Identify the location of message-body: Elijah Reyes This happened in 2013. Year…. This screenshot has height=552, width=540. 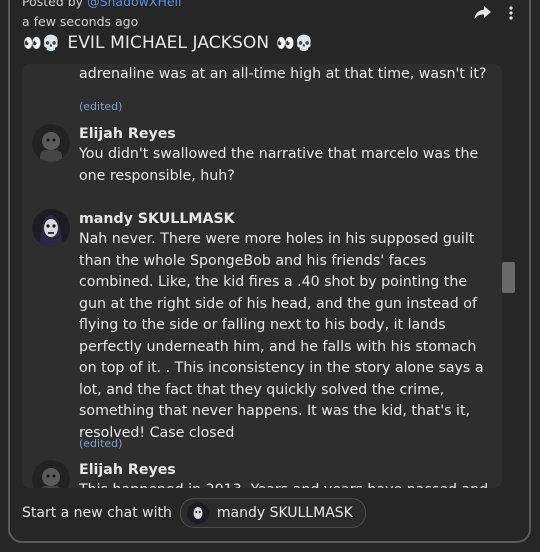
(284, 474).